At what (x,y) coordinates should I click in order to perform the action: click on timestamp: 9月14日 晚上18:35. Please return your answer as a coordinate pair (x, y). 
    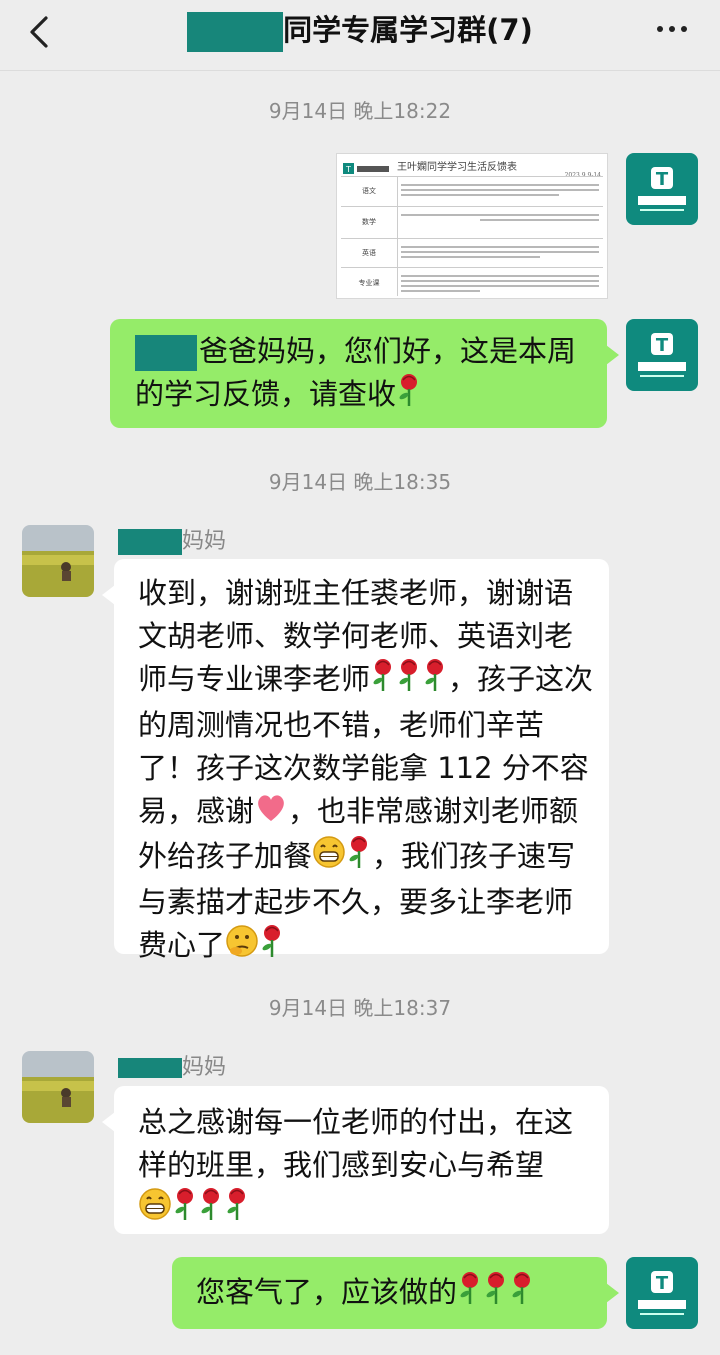
    Looking at the image, I should click on (360, 482).